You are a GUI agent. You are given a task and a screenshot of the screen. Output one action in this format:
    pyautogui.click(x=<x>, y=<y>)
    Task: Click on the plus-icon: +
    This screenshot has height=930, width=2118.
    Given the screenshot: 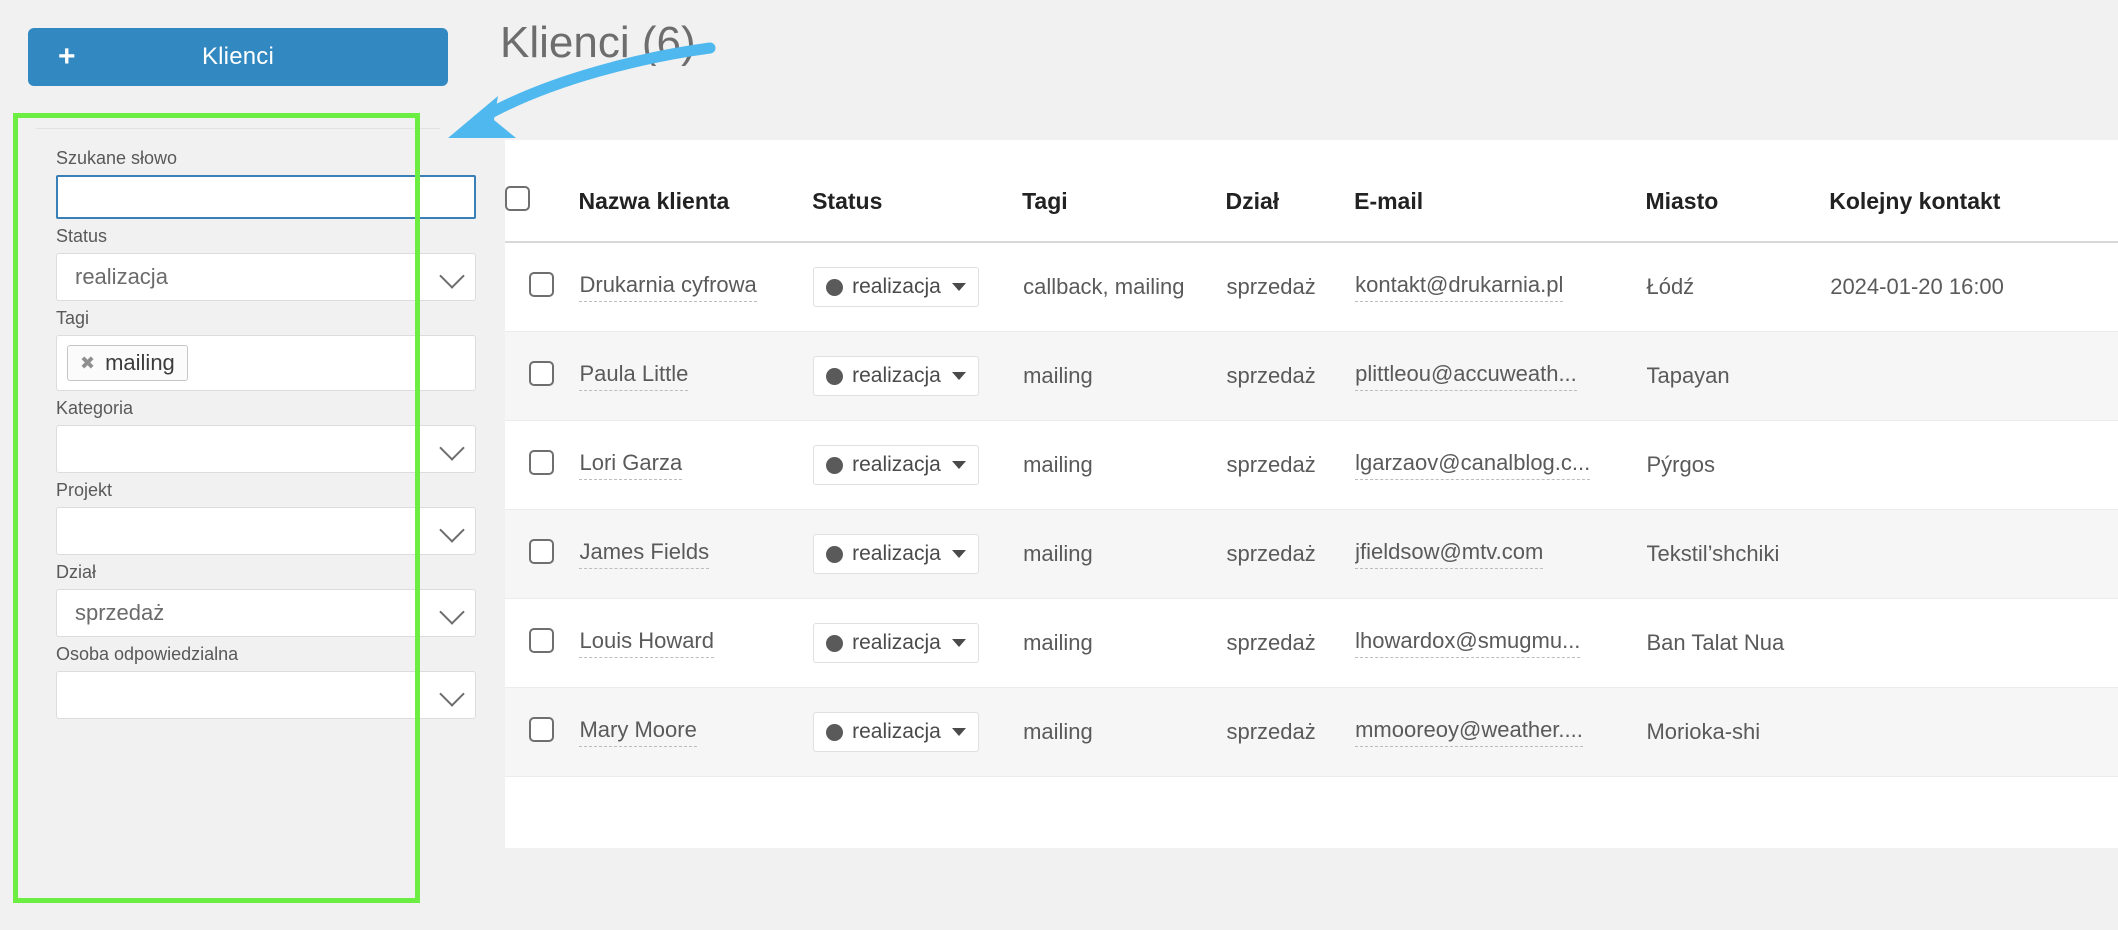 What is the action you would take?
    pyautogui.click(x=67, y=56)
    